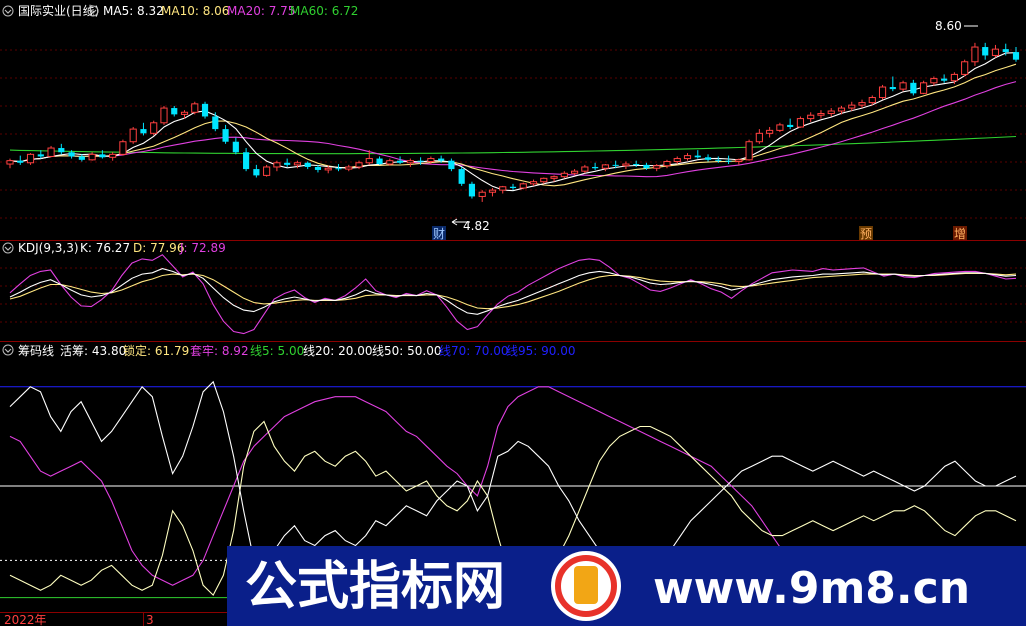  What do you see at coordinates (105, 248) in the screenshot?
I see `kdj-k-value: K: 76.27` at bounding box center [105, 248].